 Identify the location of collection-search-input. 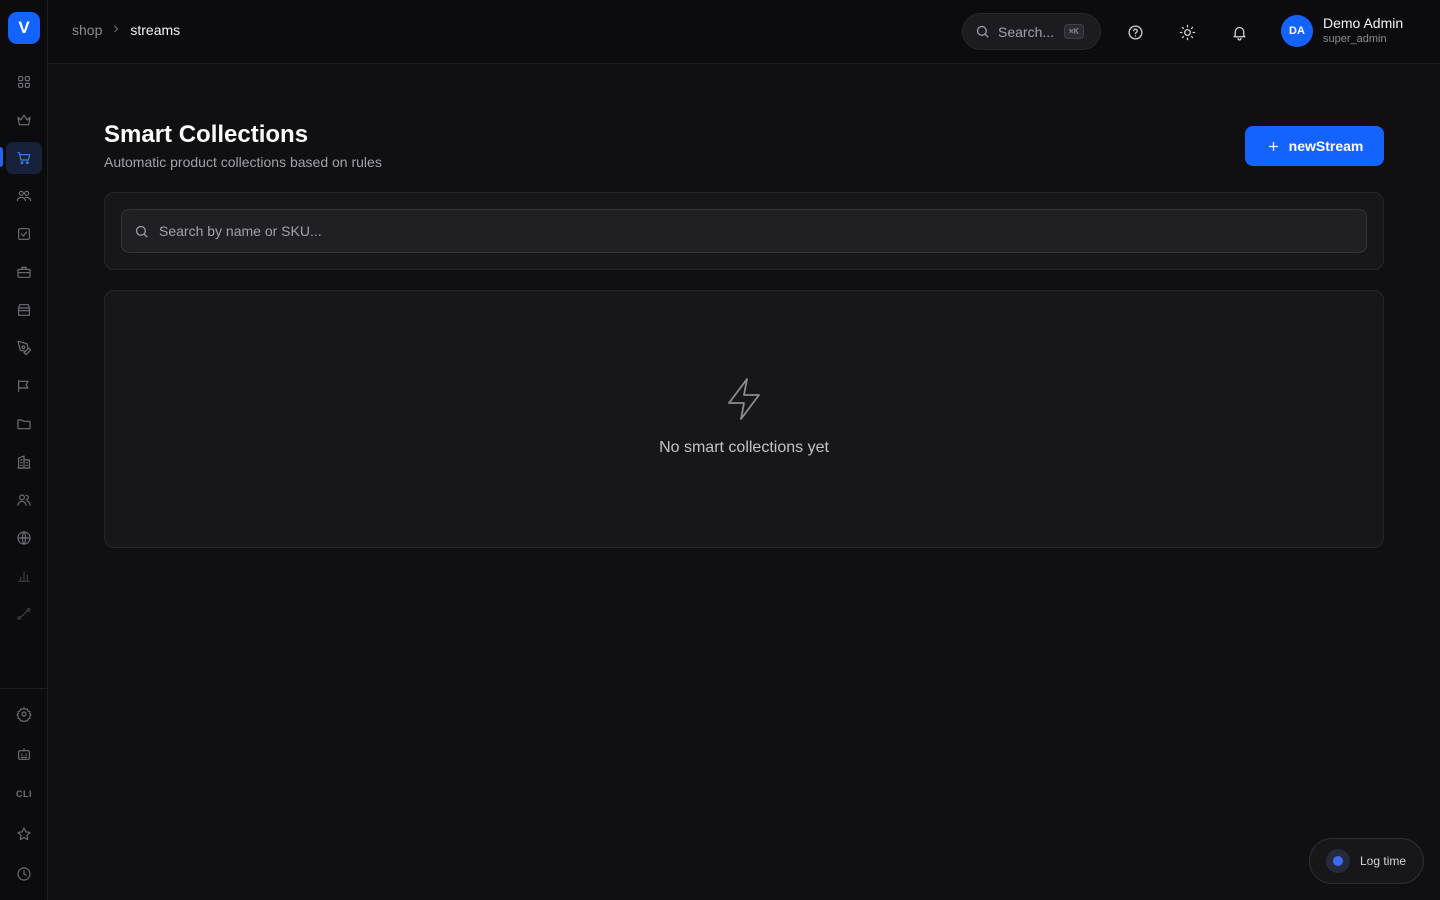
(756, 231).